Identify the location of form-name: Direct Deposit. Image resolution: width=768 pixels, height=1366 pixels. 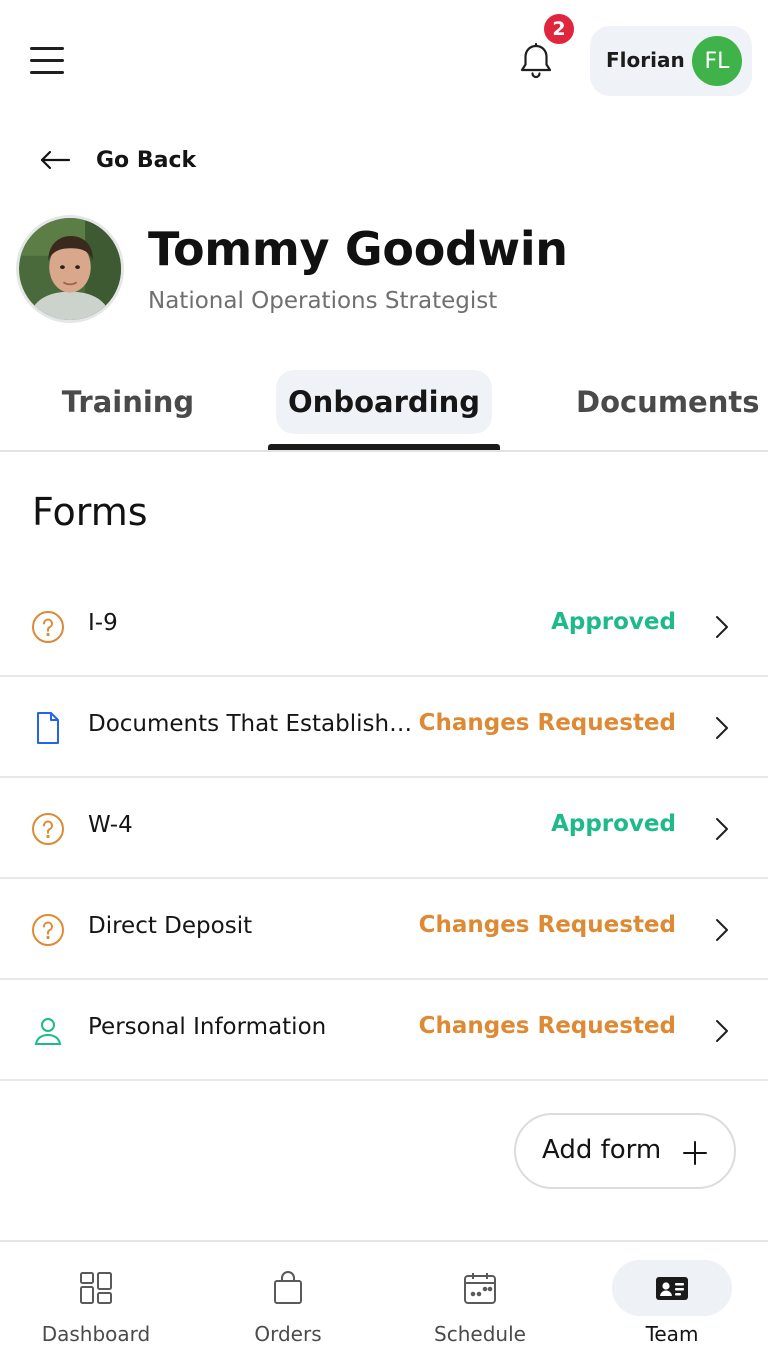
(170, 926).